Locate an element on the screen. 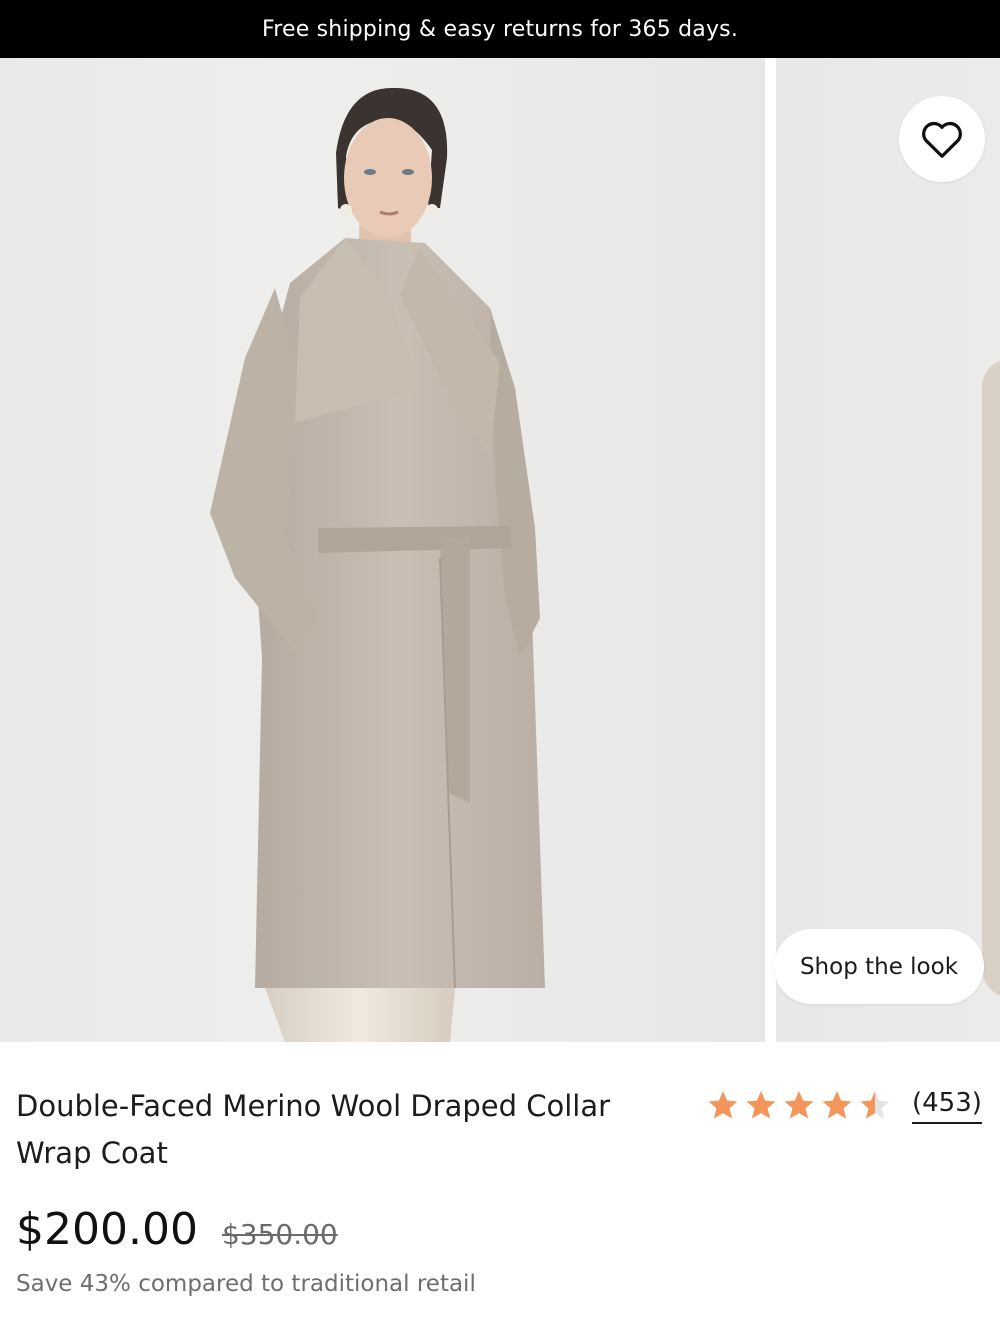 Image resolution: width=1000 pixels, height=1333 pixels. savings-text: Save 43% compared to traditional retail is located at coordinates (246, 1284).